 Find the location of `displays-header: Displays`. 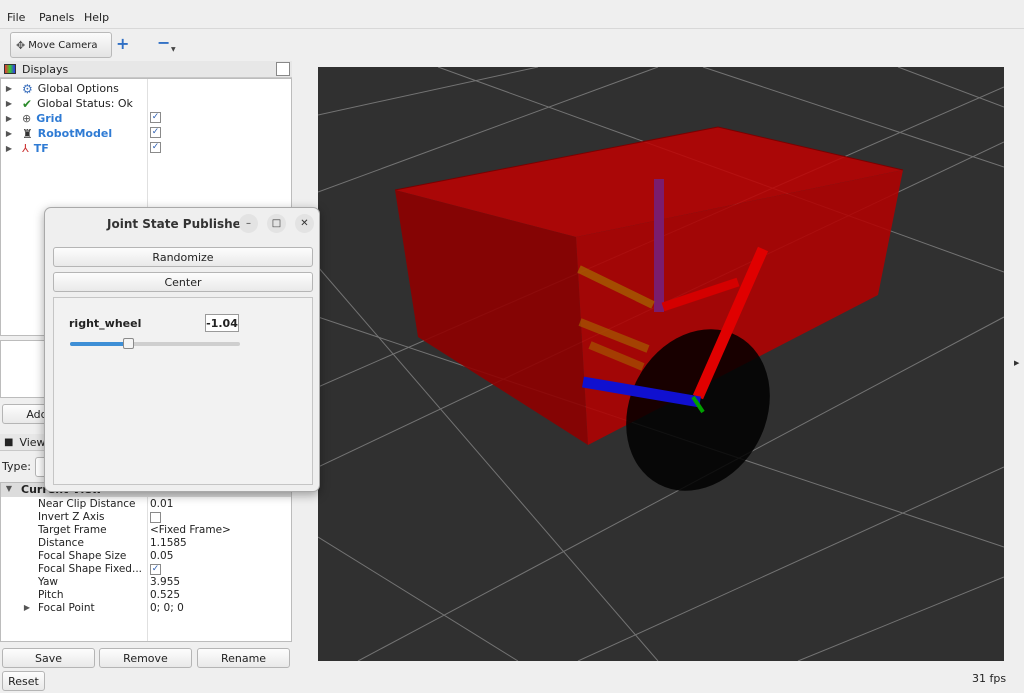

displays-header: Displays is located at coordinates (146, 69).